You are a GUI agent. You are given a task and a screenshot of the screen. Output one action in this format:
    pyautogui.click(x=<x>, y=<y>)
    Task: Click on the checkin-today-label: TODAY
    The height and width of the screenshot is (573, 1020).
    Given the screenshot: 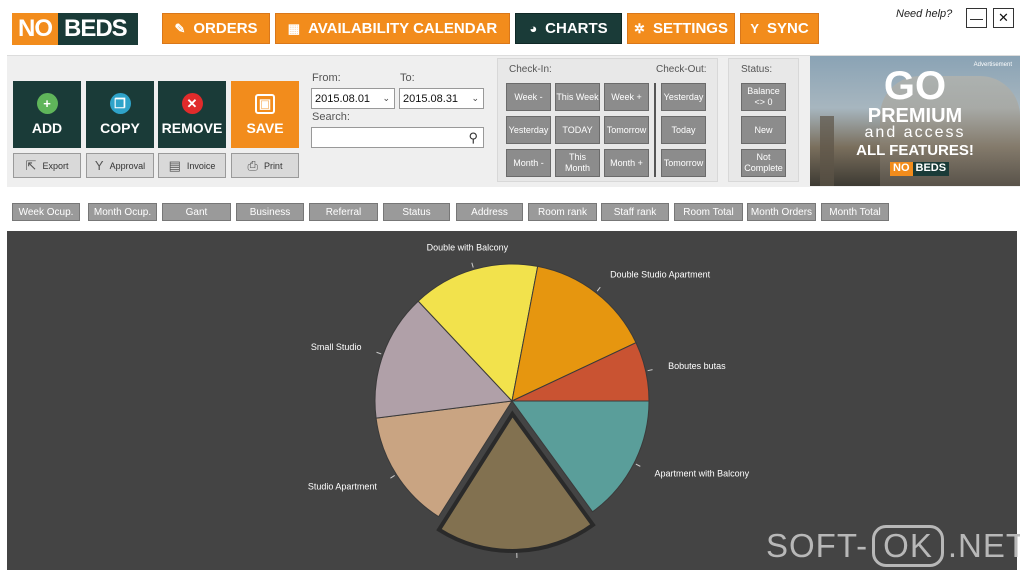 What is the action you would take?
    pyautogui.click(x=577, y=129)
    